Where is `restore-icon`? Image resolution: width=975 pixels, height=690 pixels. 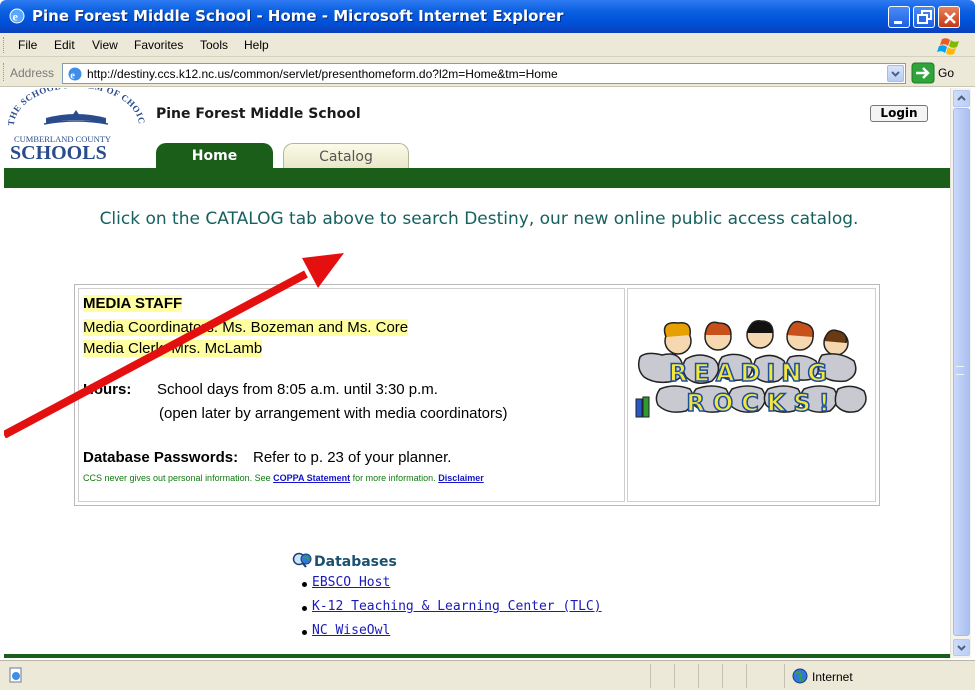 restore-icon is located at coordinates (924, 17).